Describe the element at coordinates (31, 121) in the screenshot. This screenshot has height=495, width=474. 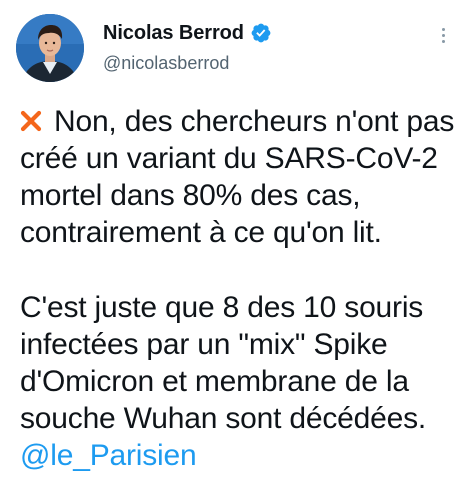
I see `cross-mark-icon` at that location.